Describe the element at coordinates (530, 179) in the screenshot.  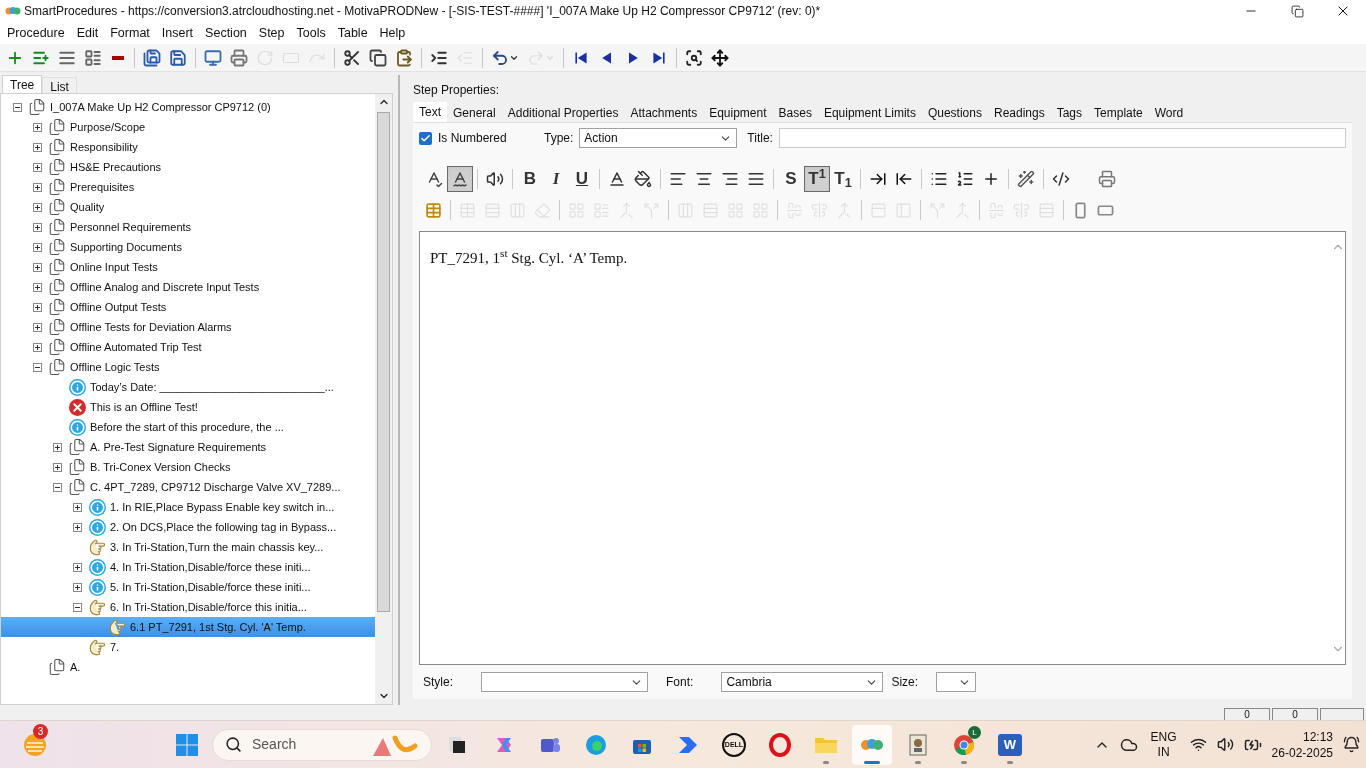
I see `format-button: B` at that location.